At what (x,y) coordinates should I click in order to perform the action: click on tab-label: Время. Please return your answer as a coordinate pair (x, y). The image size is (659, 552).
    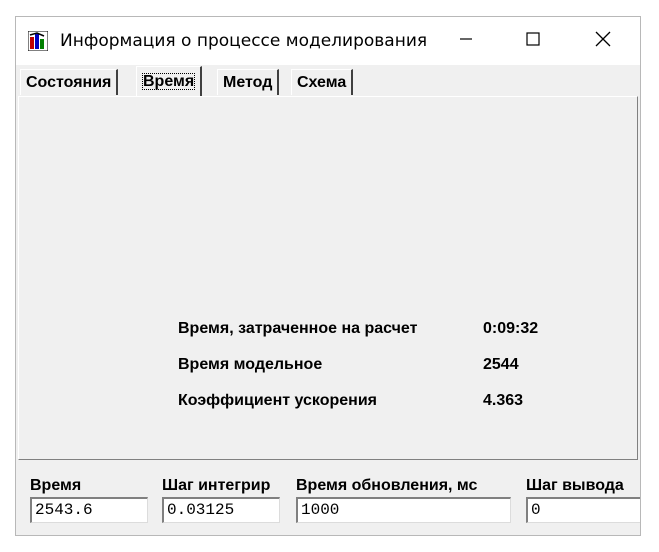
    Looking at the image, I should click on (169, 81).